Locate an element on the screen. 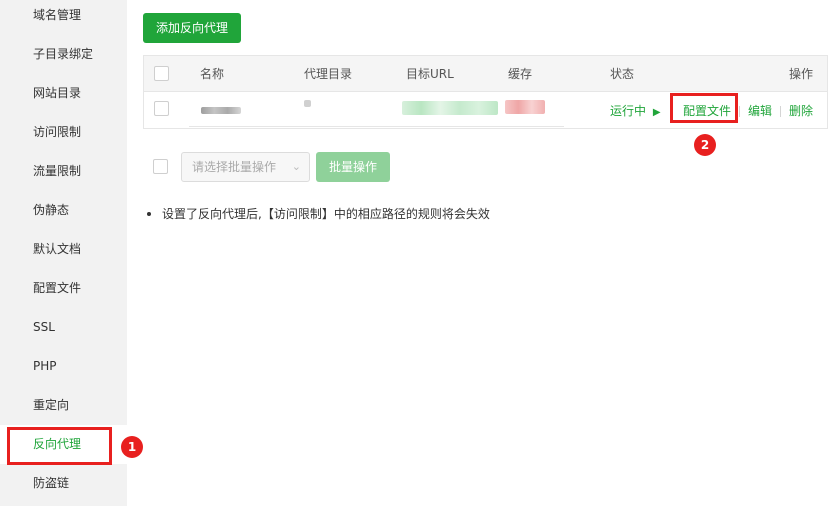 The height and width of the screenshot is (506, 835). status-running: 运行中 ▶ is located at coordinates (635, 111).